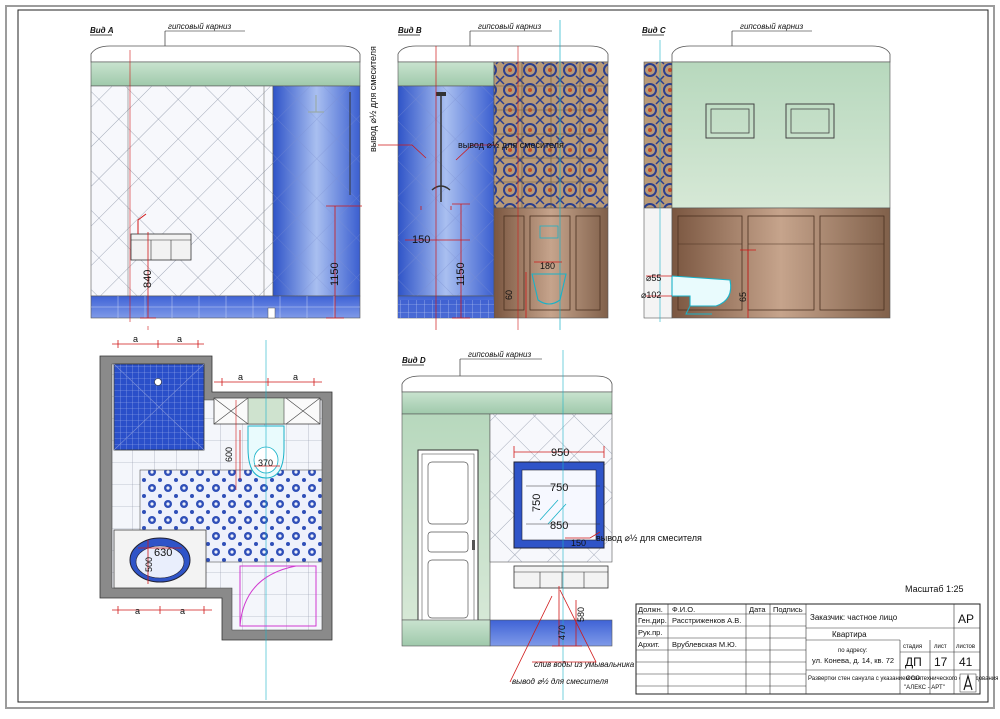  Describe the element at coordinates (584, 664) in the screenshot. I see `view-d-note-drain: слив воды из умывальника` at that location.